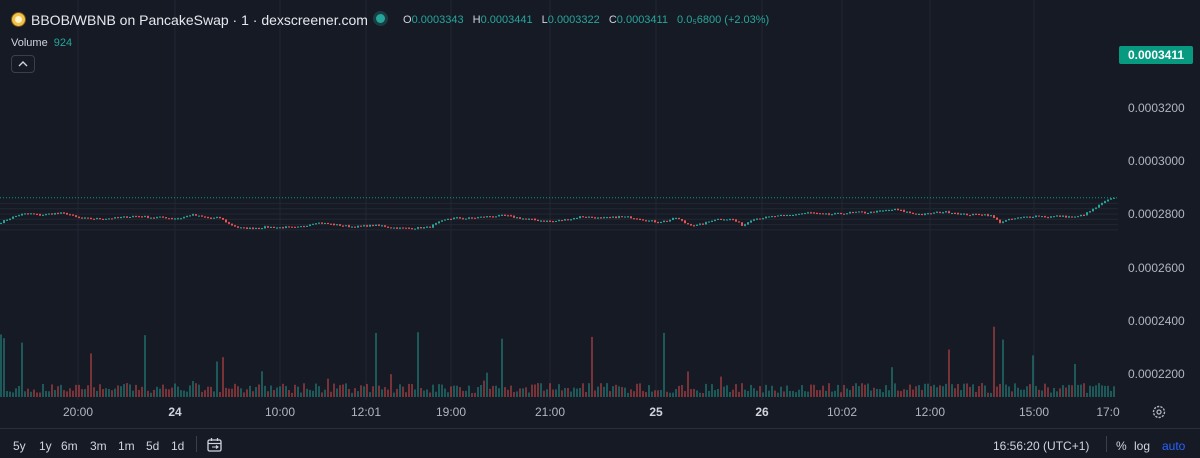 Image resolution: width=1200 pixels, height=458 pixels. What do you see at coordinates (69, 446) in the screenshot?
I see `range-button-6m: 6m` at bounding box center [69, 446].